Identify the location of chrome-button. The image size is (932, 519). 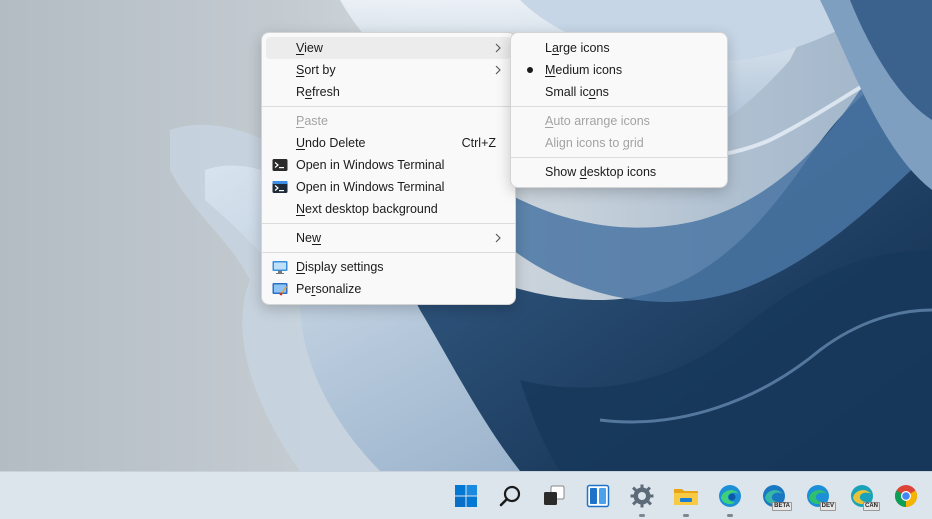
(906, 496).